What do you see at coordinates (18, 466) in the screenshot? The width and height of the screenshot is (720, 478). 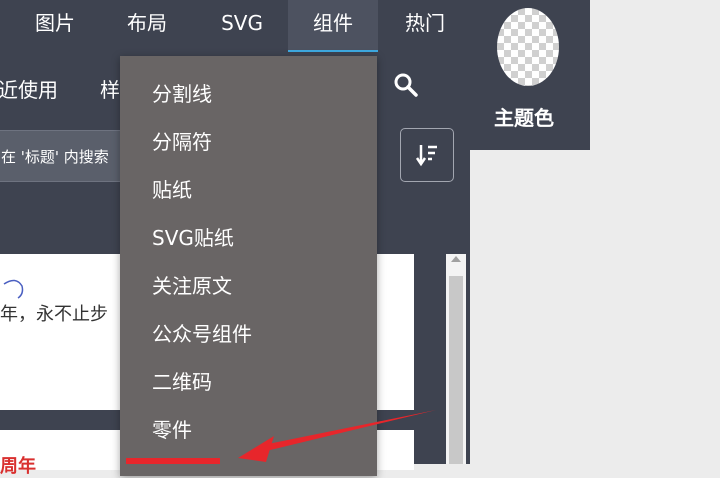 I see `content-heading: 周年` at bounding box center [18, 466].